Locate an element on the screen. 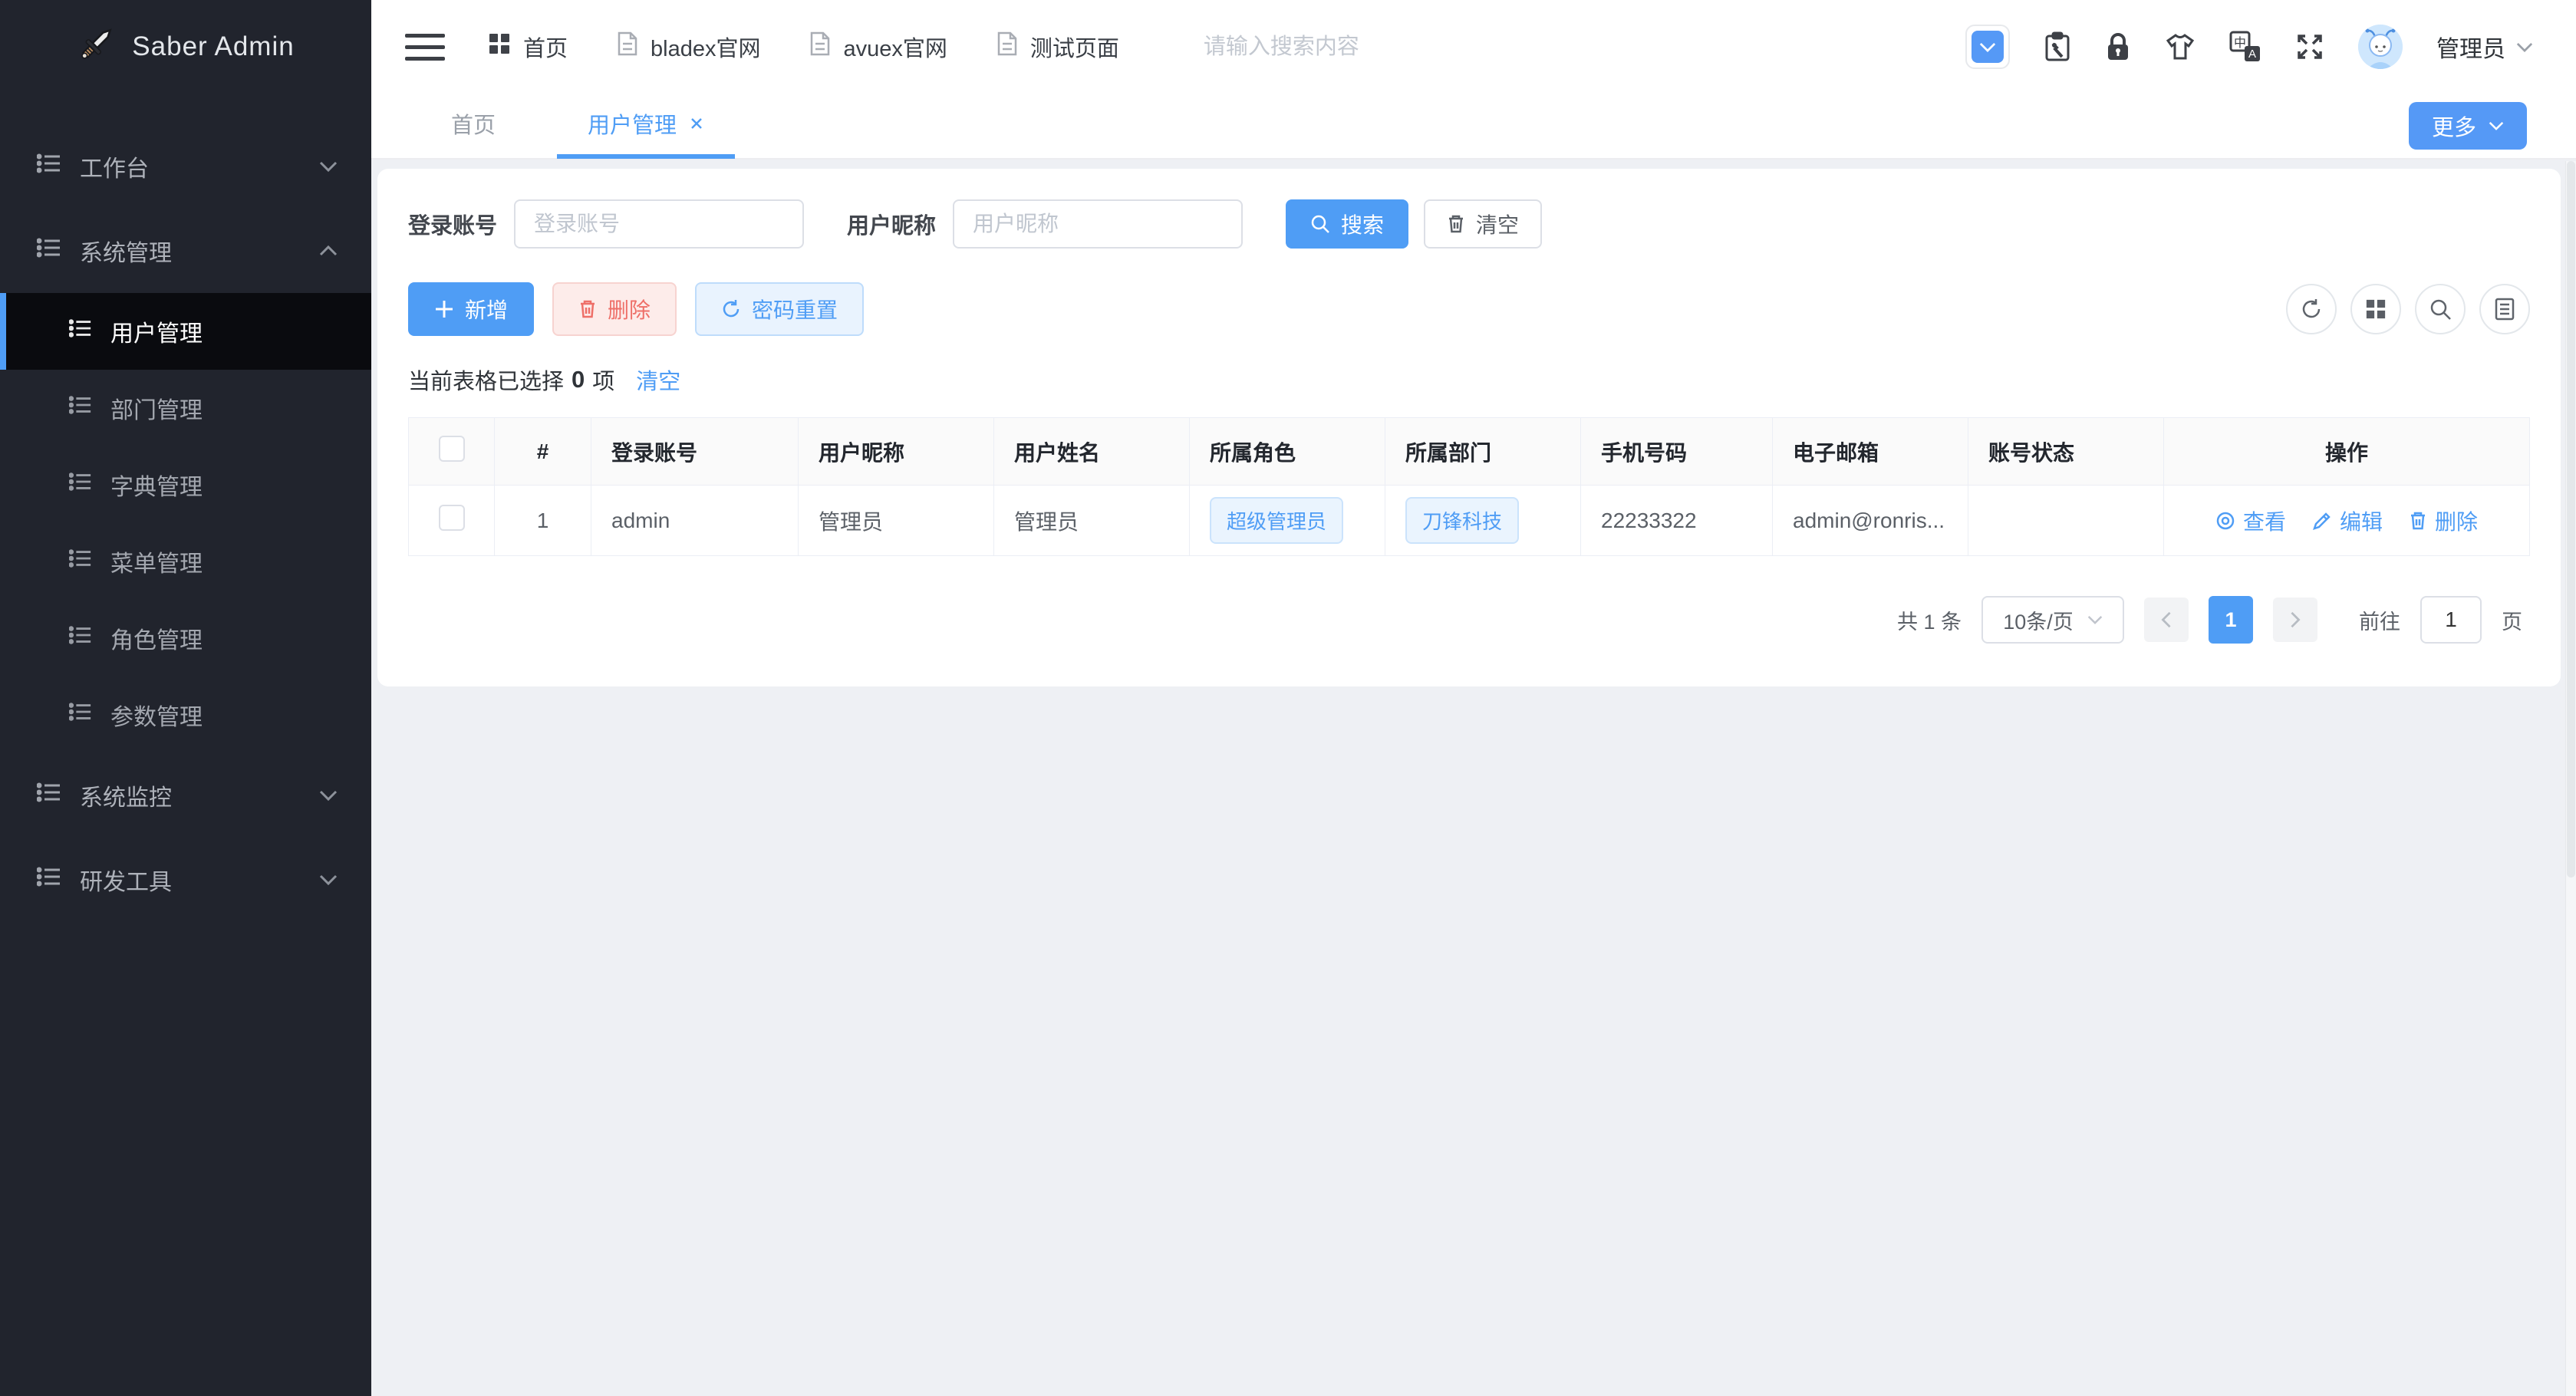 The height and width of the screenshot is (1396, 2576). add-button: 新增 is located at coordinates (471, 309).